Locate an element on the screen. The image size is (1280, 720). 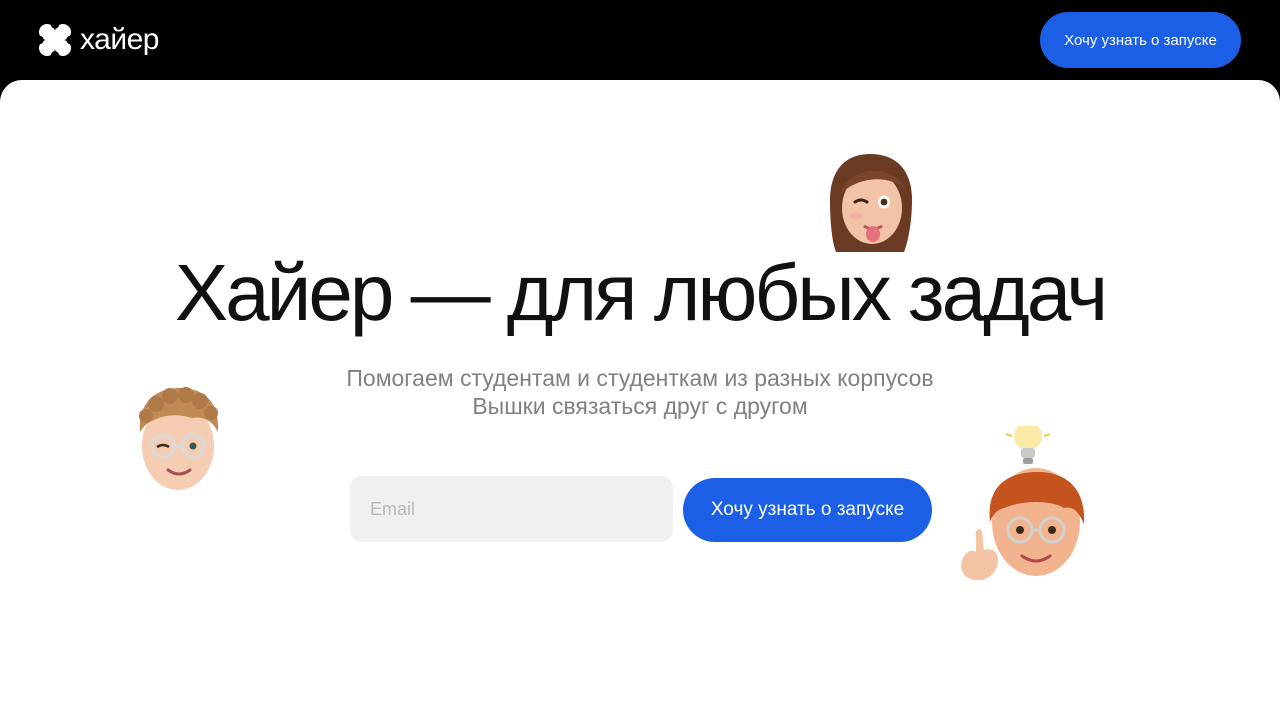
hero-title: Хайер — для любых задач is located at coordinates (641, 292).